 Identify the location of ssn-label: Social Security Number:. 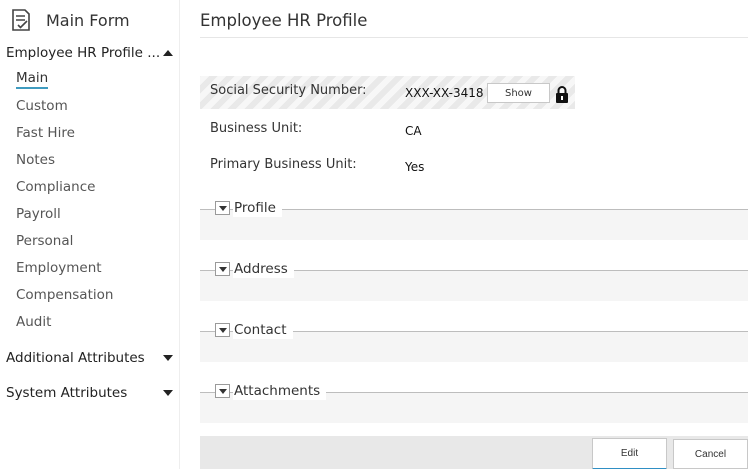
(288, 90).